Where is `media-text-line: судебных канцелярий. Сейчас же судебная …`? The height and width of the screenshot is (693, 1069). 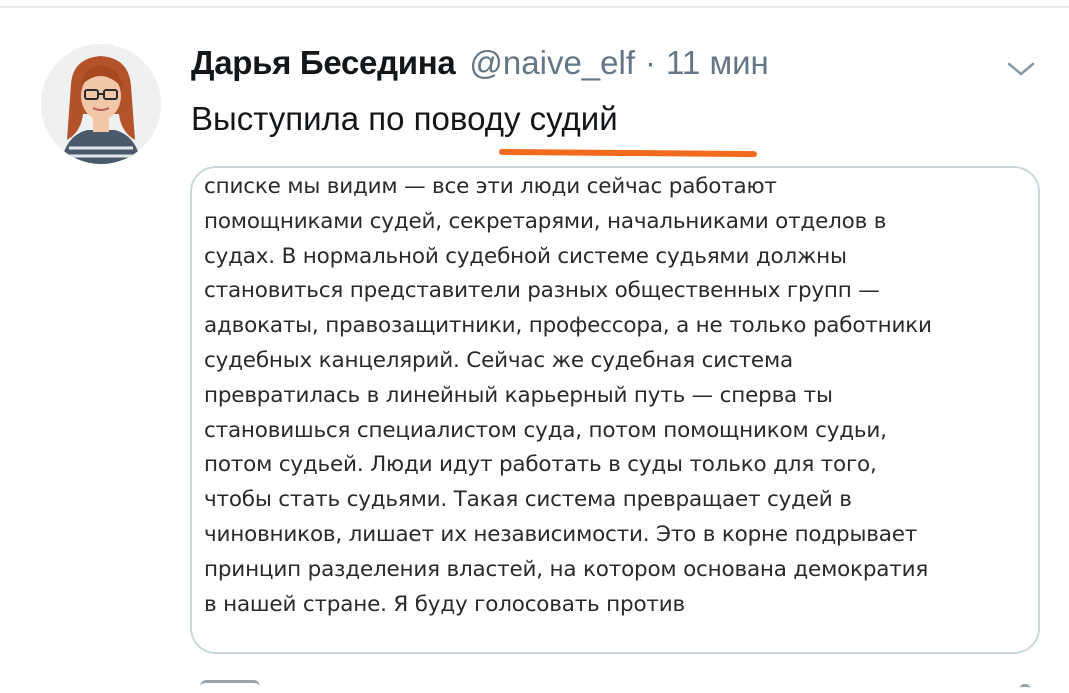 media-text-line: судебных канцелярий. Сейчас же судебная … is located at coordinates (498, 360).